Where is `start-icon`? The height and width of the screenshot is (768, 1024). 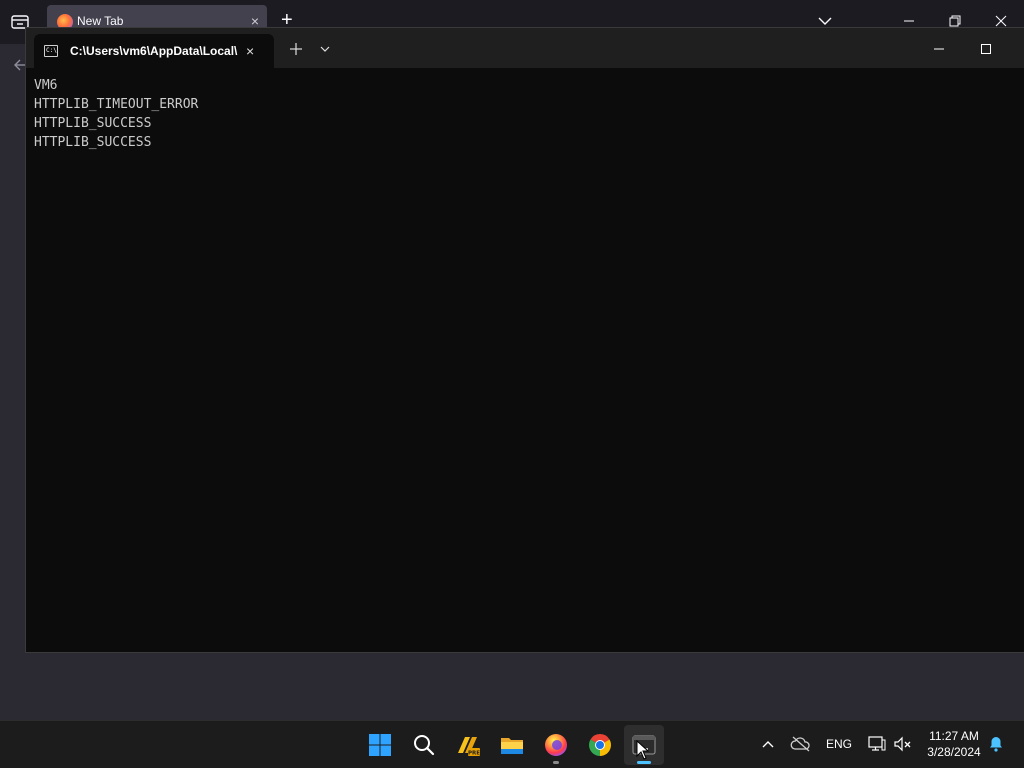
start-icon is located at coordinates (380, 745).